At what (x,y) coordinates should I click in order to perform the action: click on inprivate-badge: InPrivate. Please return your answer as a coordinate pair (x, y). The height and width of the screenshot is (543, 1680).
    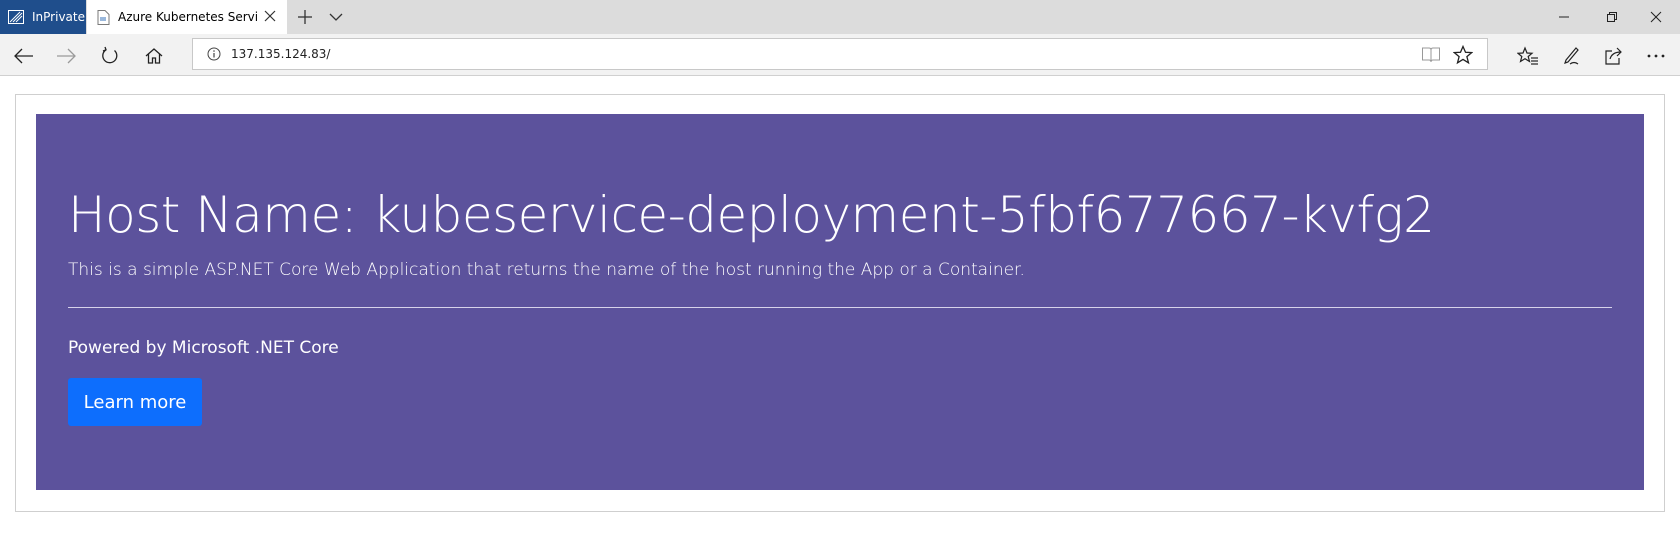
    Looking at the image, I should click on (43, 17).